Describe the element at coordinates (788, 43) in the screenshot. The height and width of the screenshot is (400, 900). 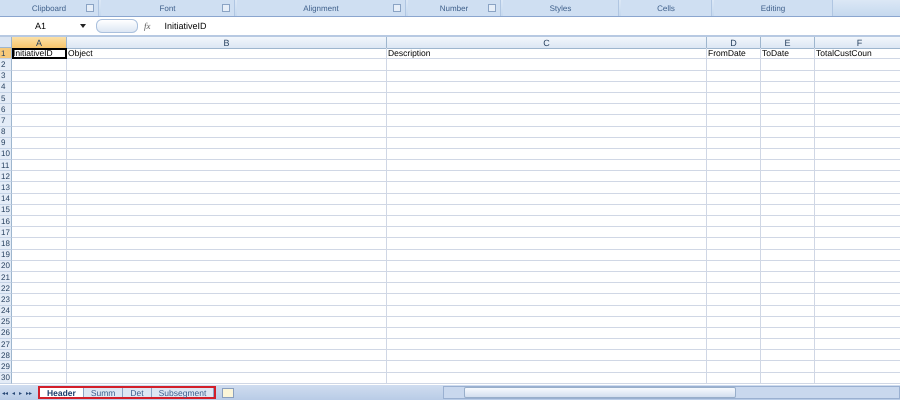
I see `column-header: E` at that location.